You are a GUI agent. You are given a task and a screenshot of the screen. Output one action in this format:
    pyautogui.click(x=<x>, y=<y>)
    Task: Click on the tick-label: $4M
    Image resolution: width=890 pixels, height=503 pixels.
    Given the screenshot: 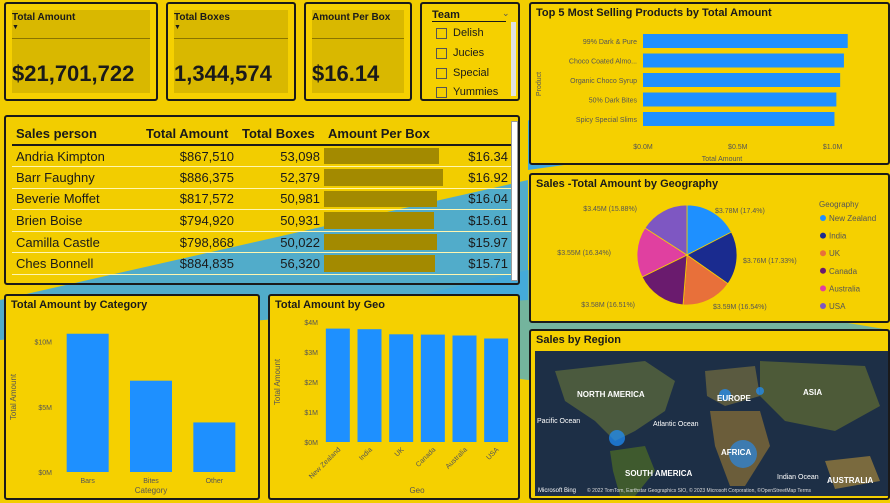 What is the action you would take?
    pyautogui.click(x=311, y=323)
    